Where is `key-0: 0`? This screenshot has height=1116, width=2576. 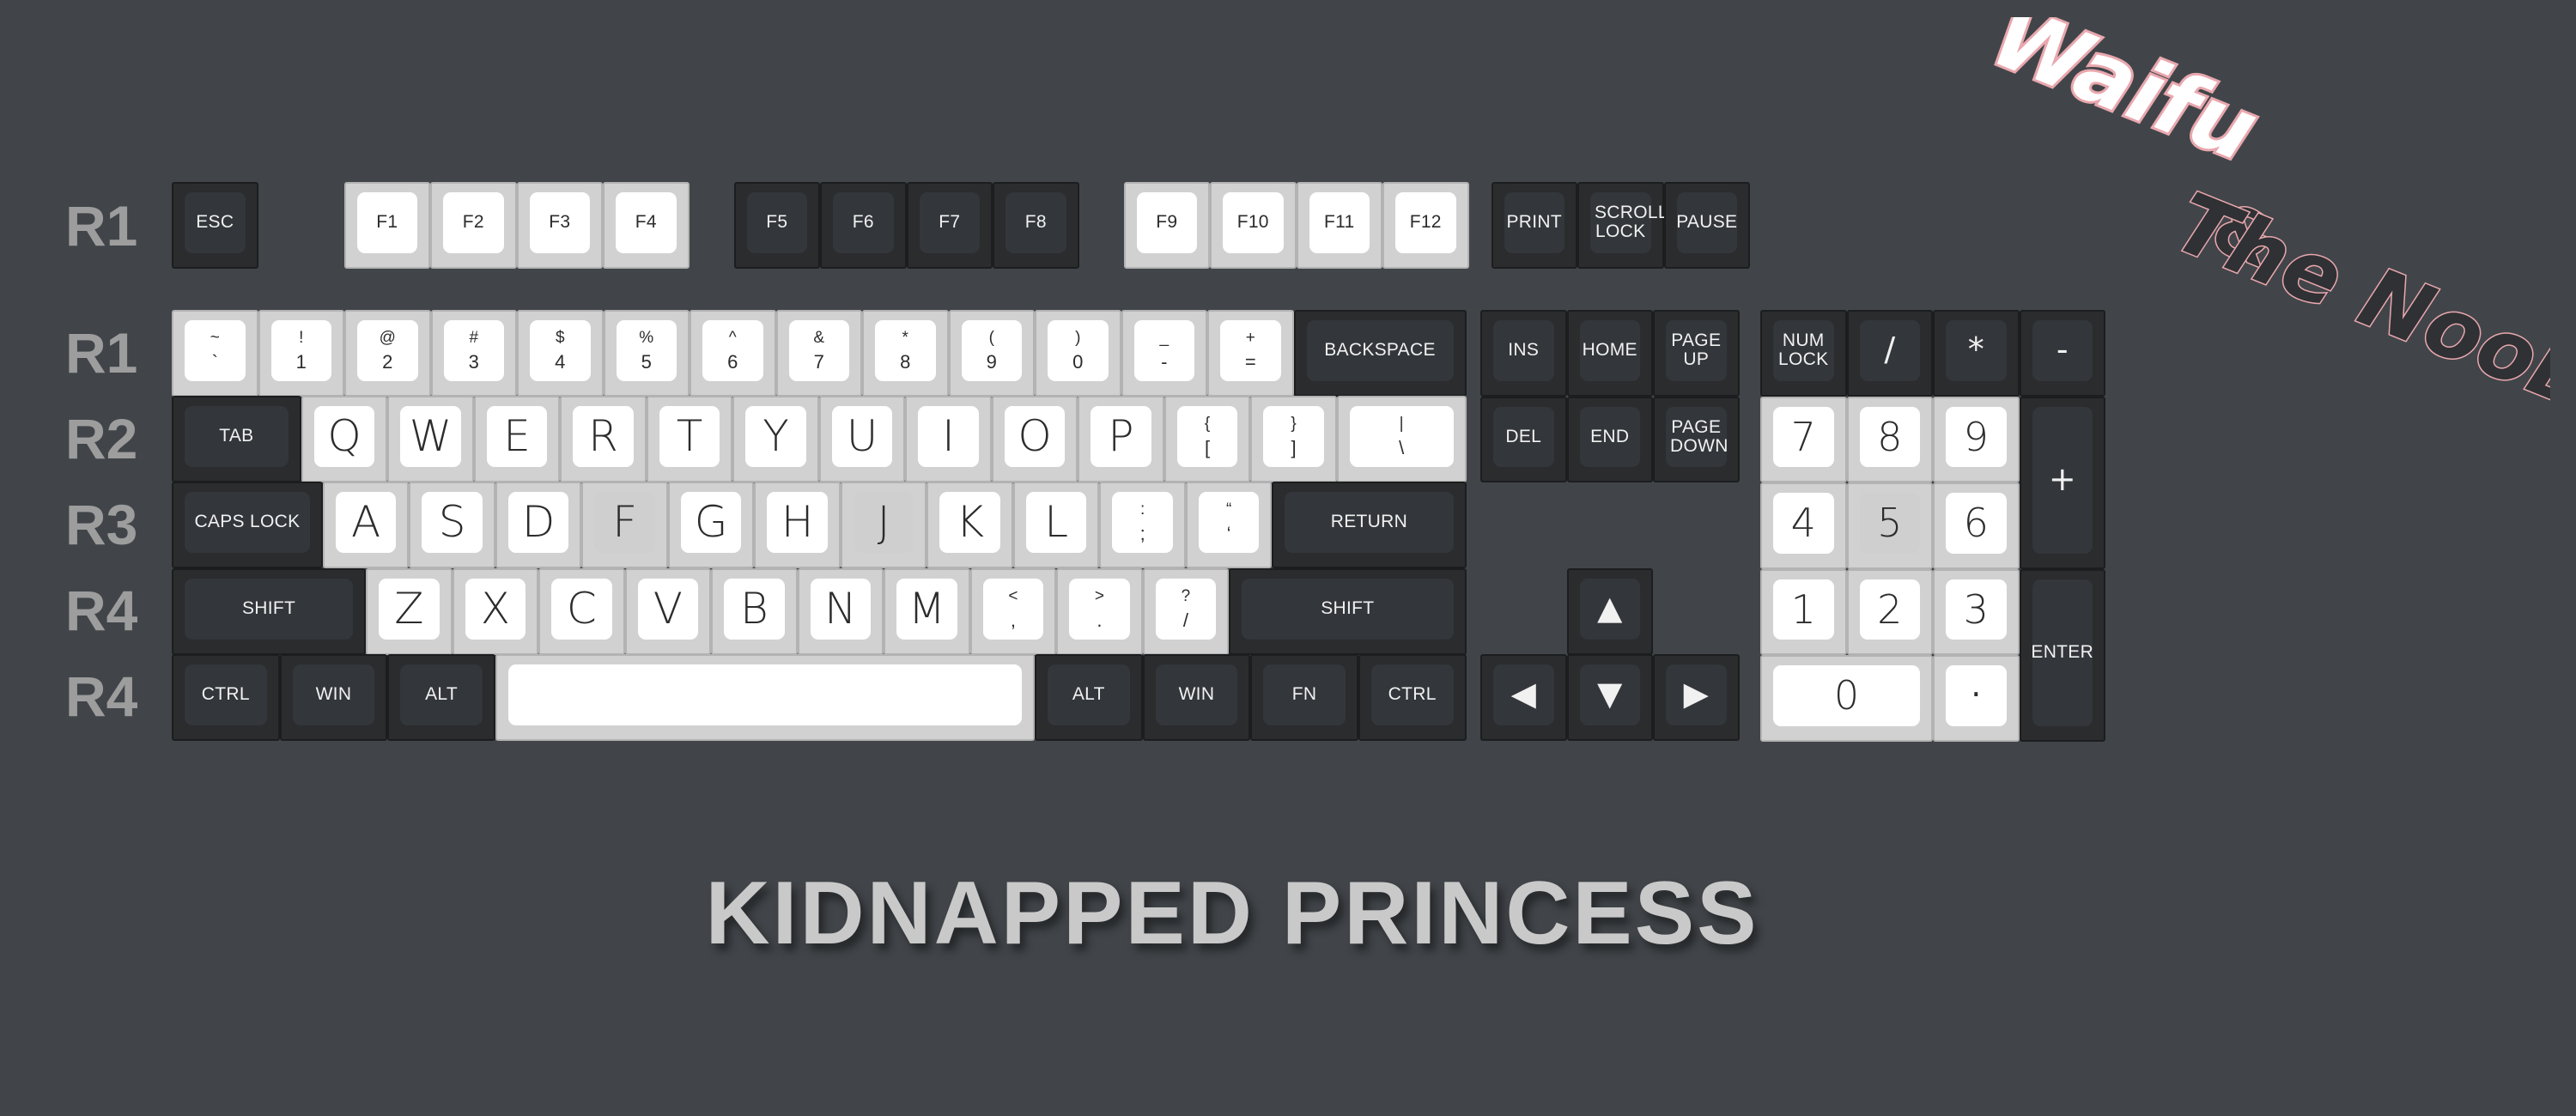 key-0: 0 is located at coordinates (1846, 699).